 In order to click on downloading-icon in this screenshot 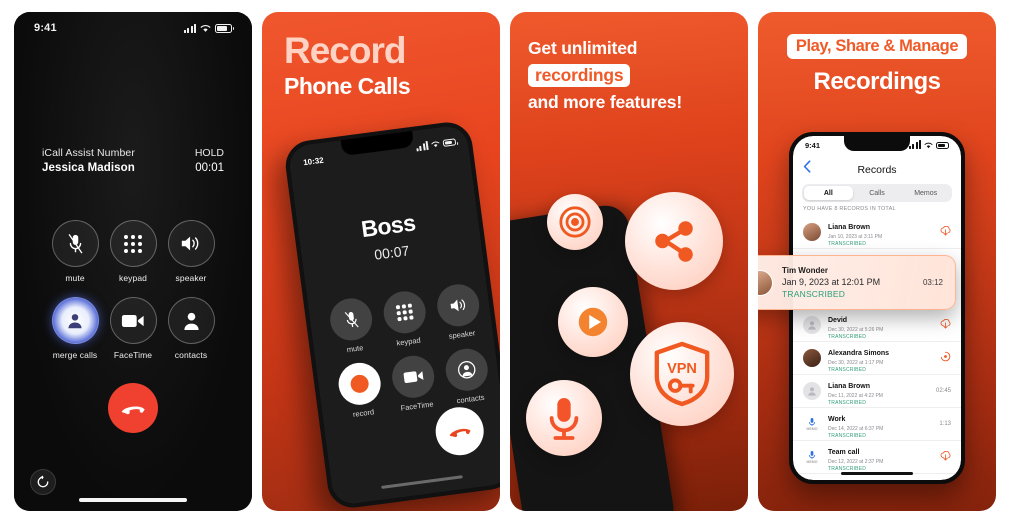, I will do `click(945, 358)`.